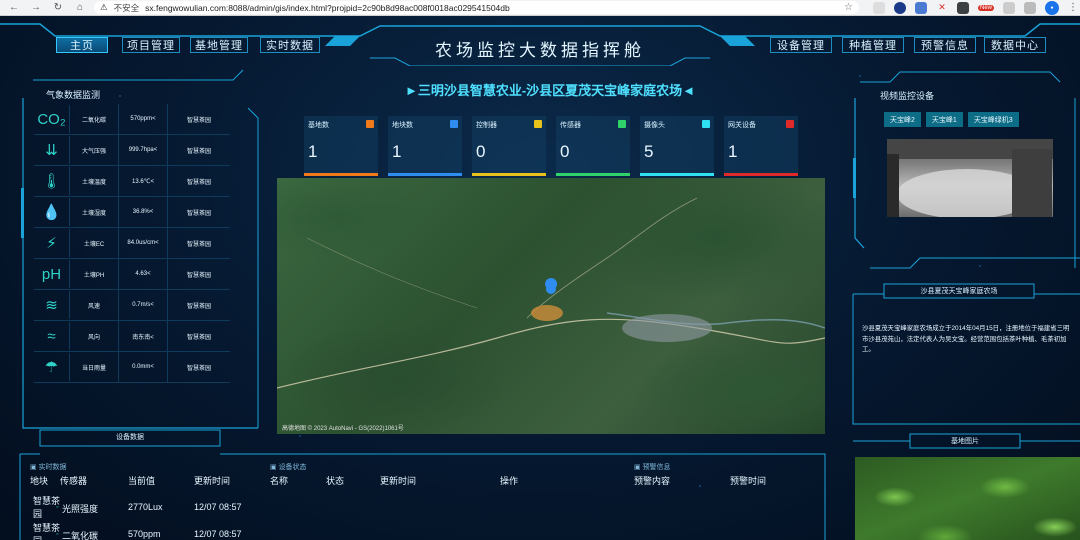  What do you see at coordinates (593, 146) in the screenshot?
I see `stat-card: 传感器 0` at bounding box center [593, 146].